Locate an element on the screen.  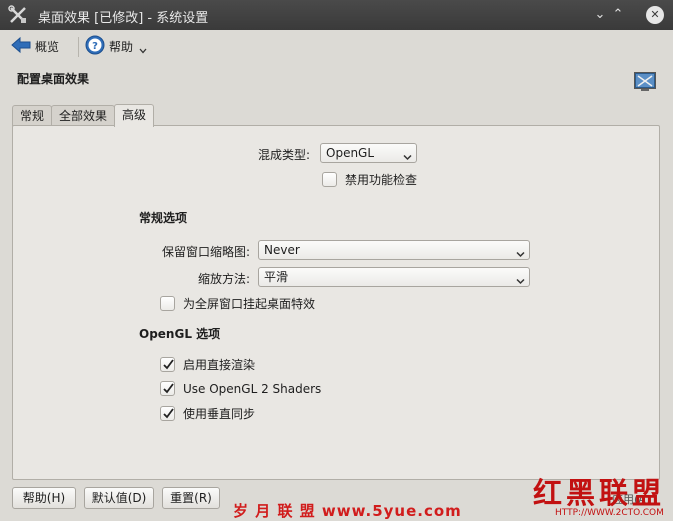
direct-rendering-checkbox-row: 启用直接渲染 is located at coordinates (207, 364).